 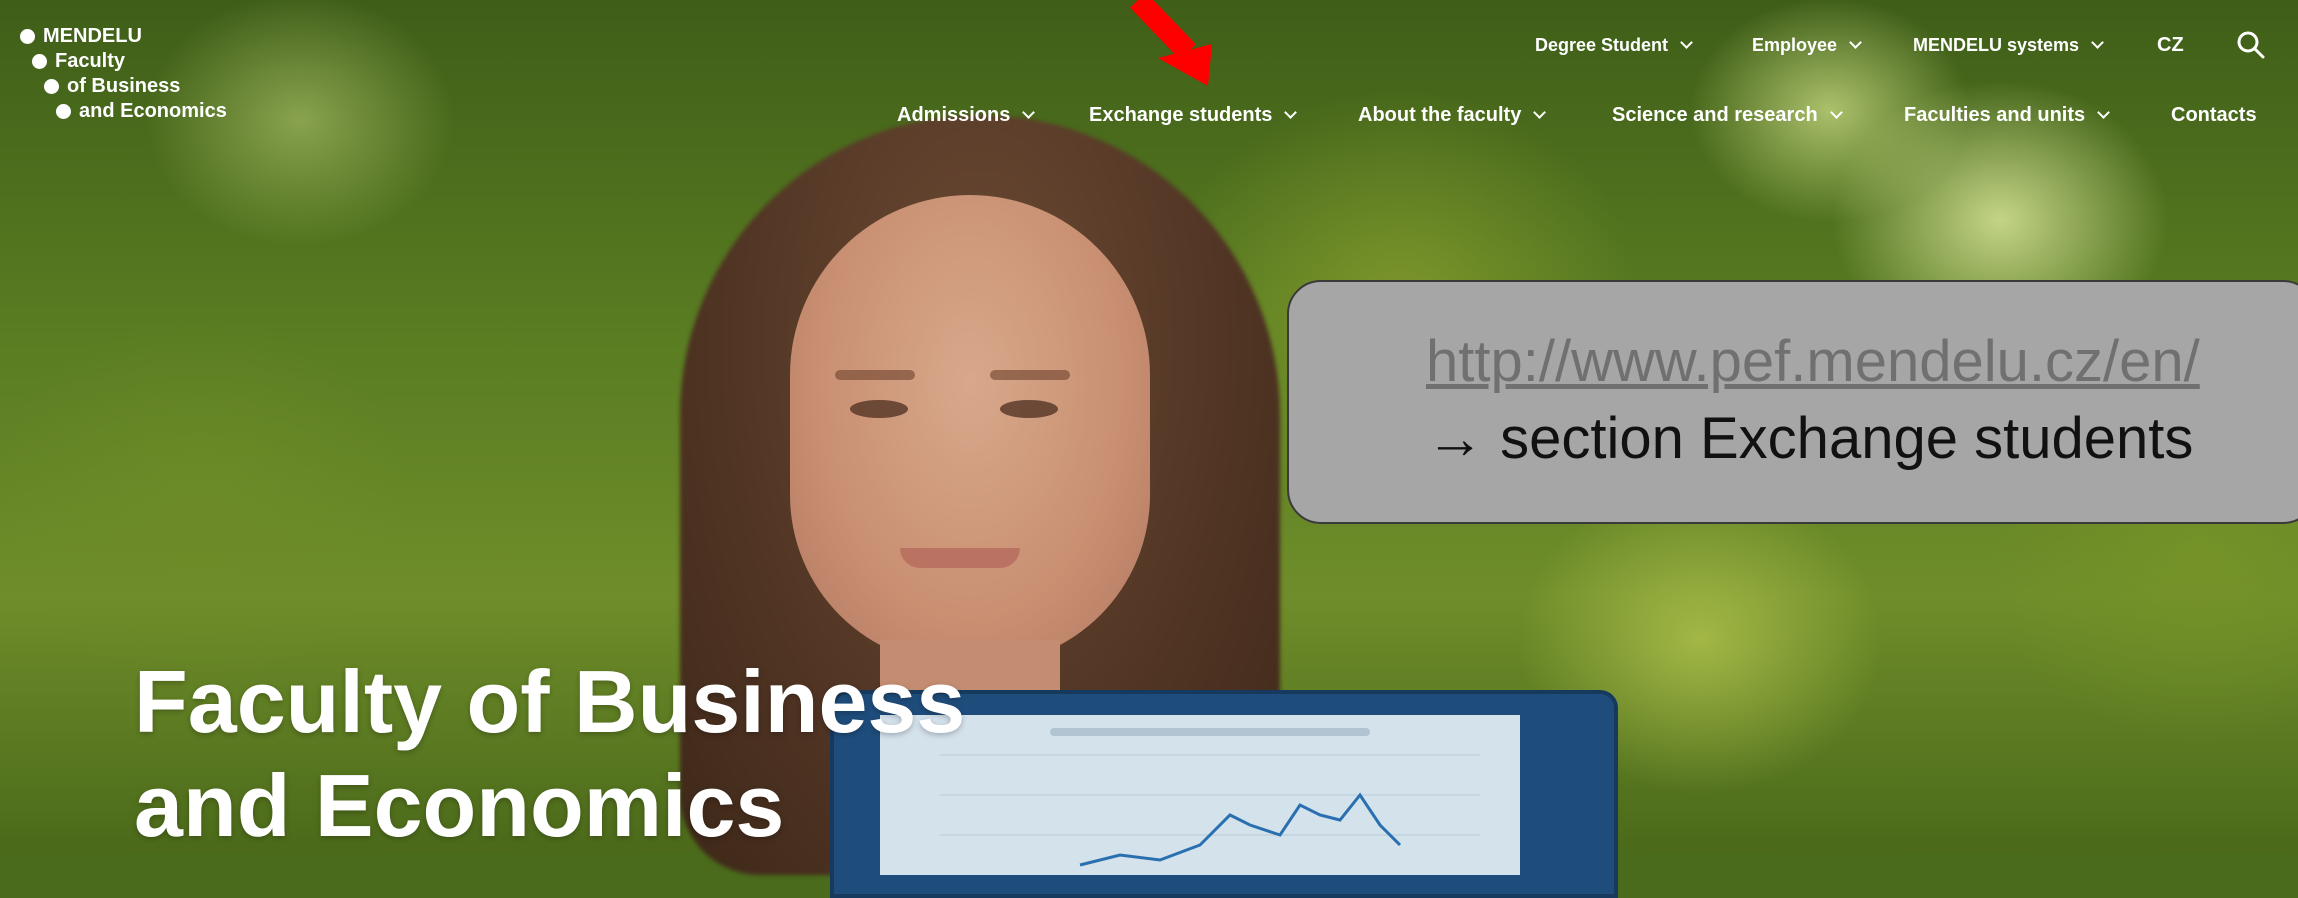 I want to click on topnav-label: Employee, so click(x=1795, y=44).